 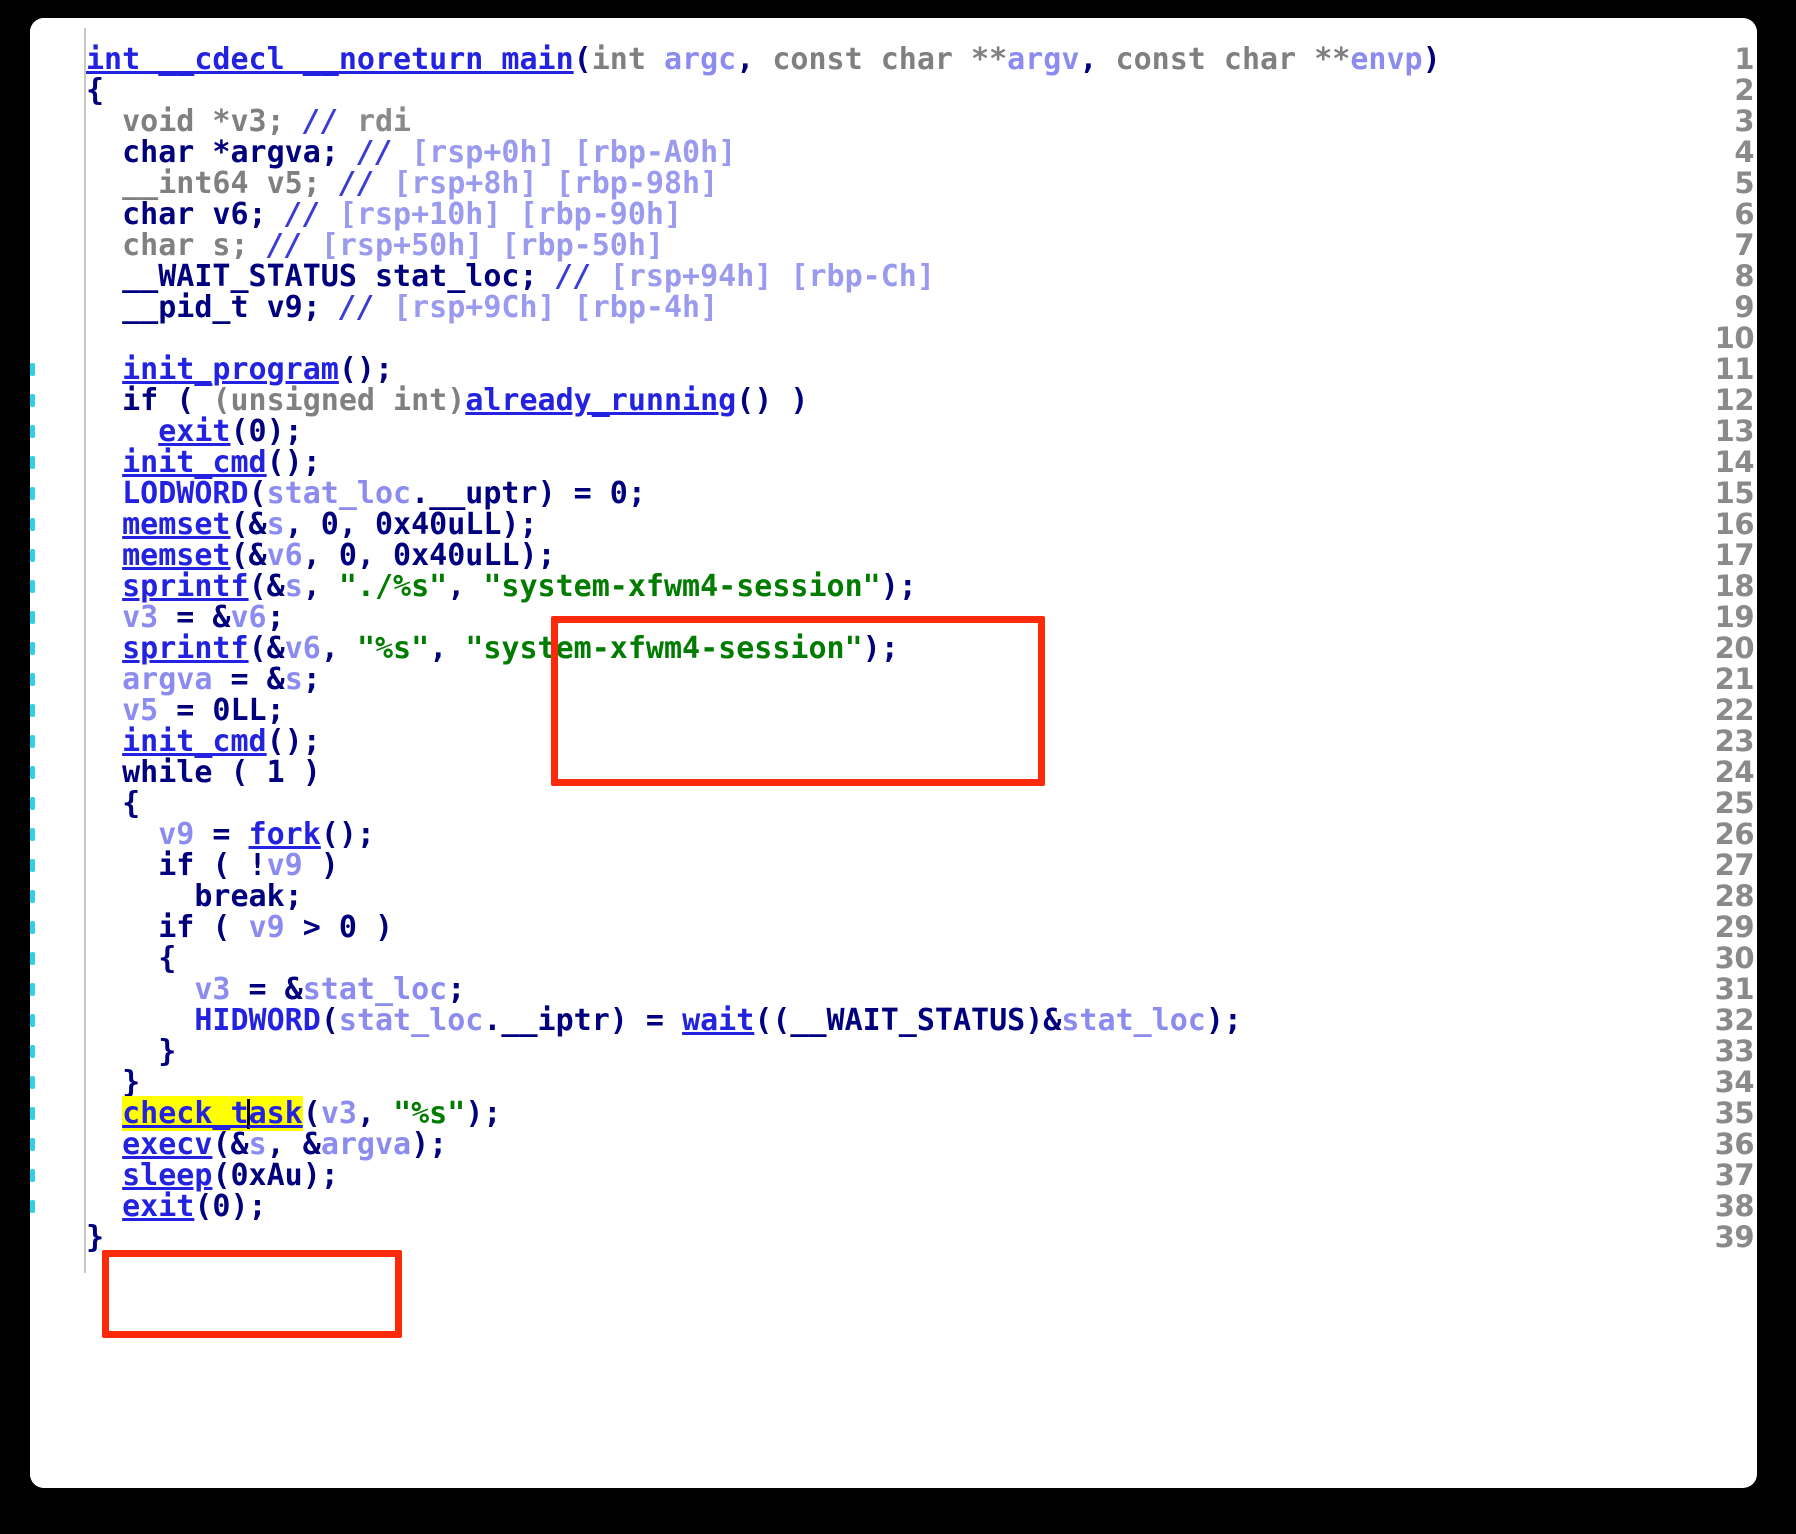 I want to click on code-line-12: if ( (unsigned int)already_running() ), so click(x=447, y=400).